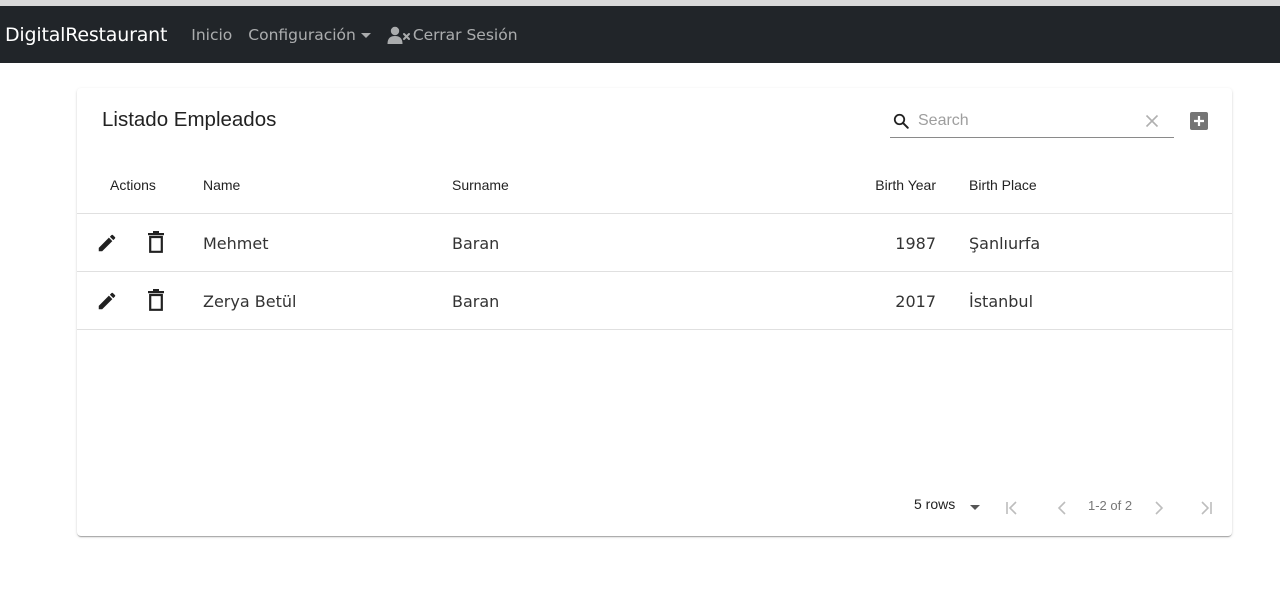 This screenshot has height=589, width=1280. What do you see at coordinates (1003, 185) in the screenshot?
I see `column-header-birth-place: Birth Place` at bounding box center [1003, 185].